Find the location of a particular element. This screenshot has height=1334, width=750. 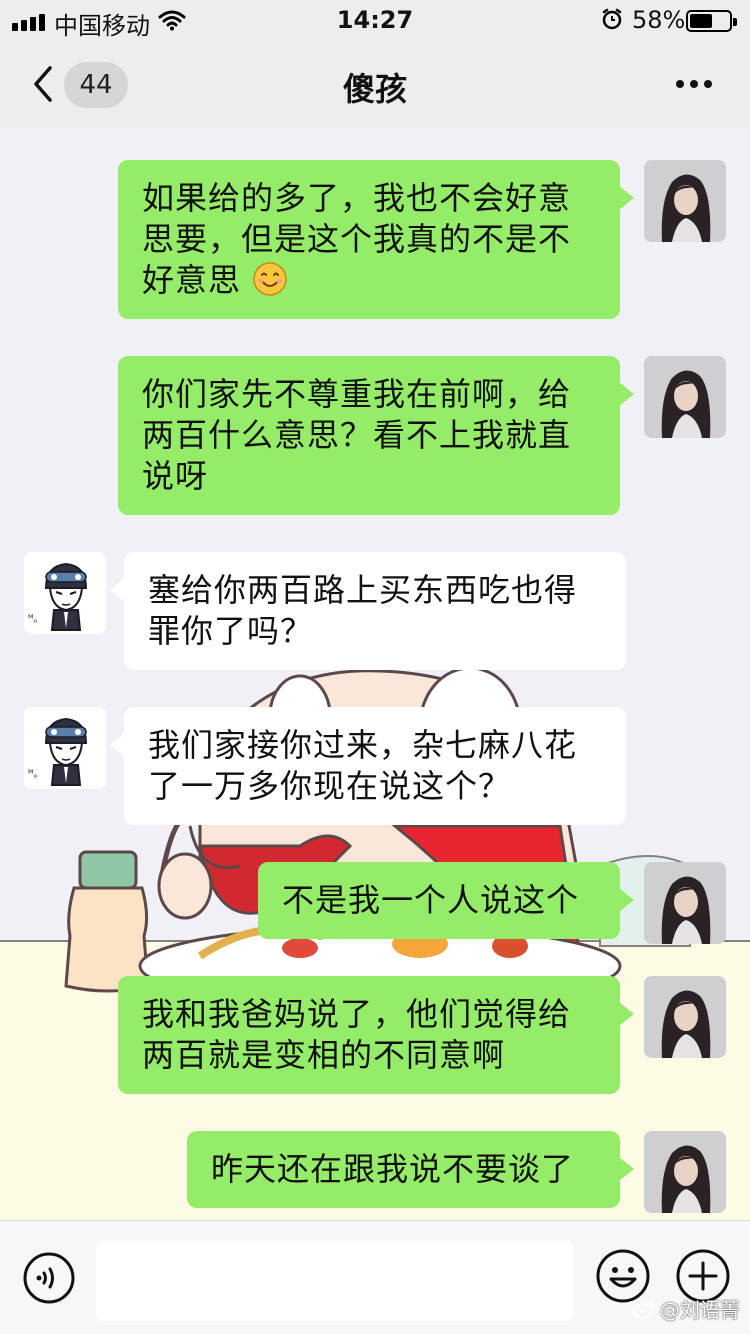

message-input is located at coordinates (335, 1281).